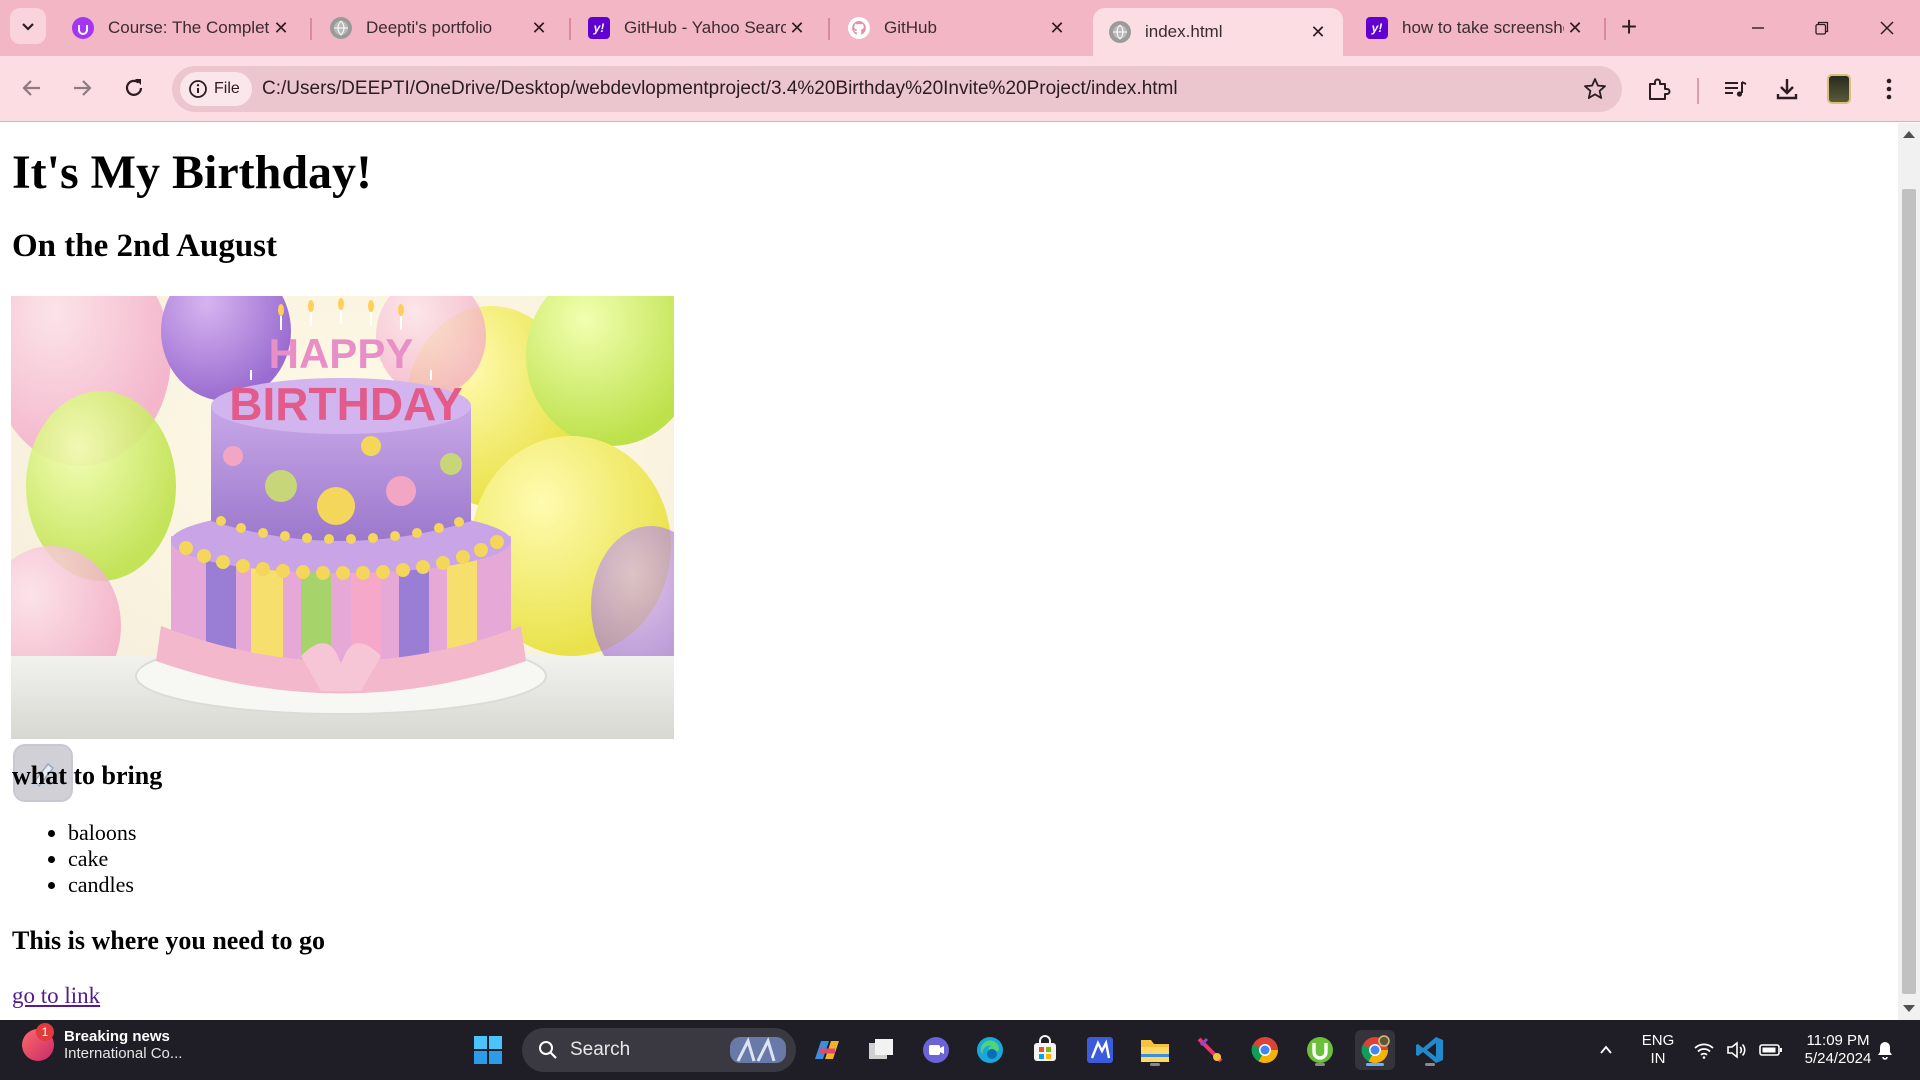  I want to click on snipping-app, so click(1210, 1050).